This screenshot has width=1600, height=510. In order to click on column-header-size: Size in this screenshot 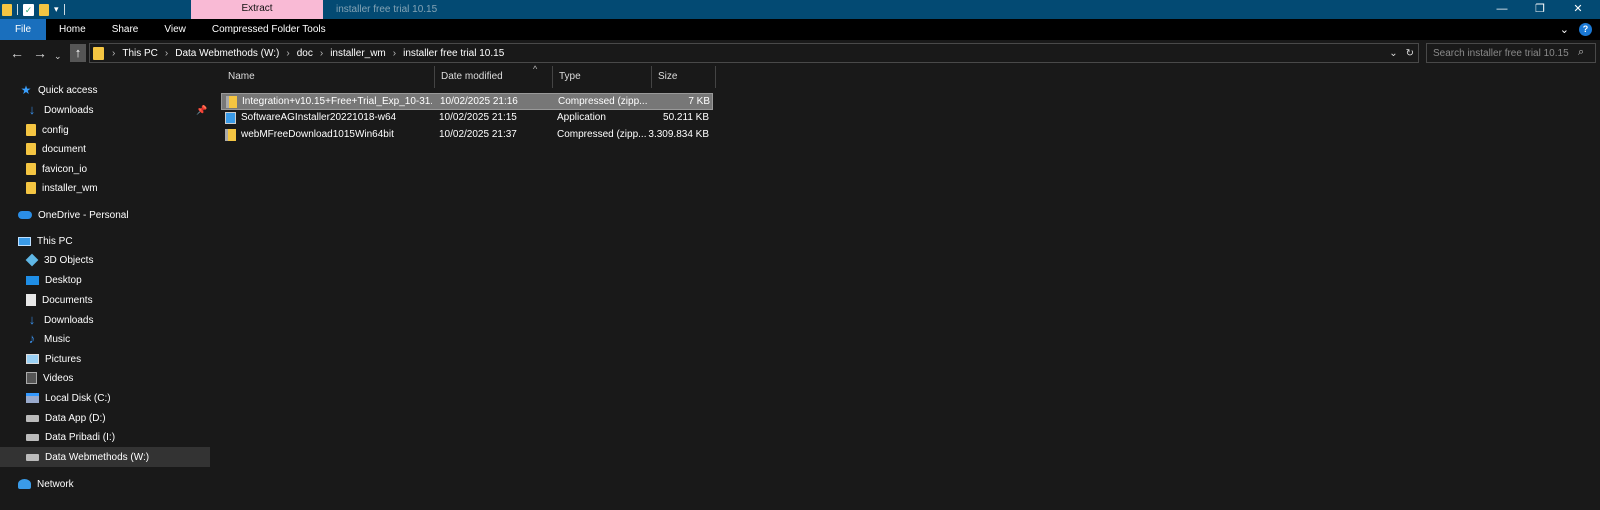, I will do `click(684, 77)`.